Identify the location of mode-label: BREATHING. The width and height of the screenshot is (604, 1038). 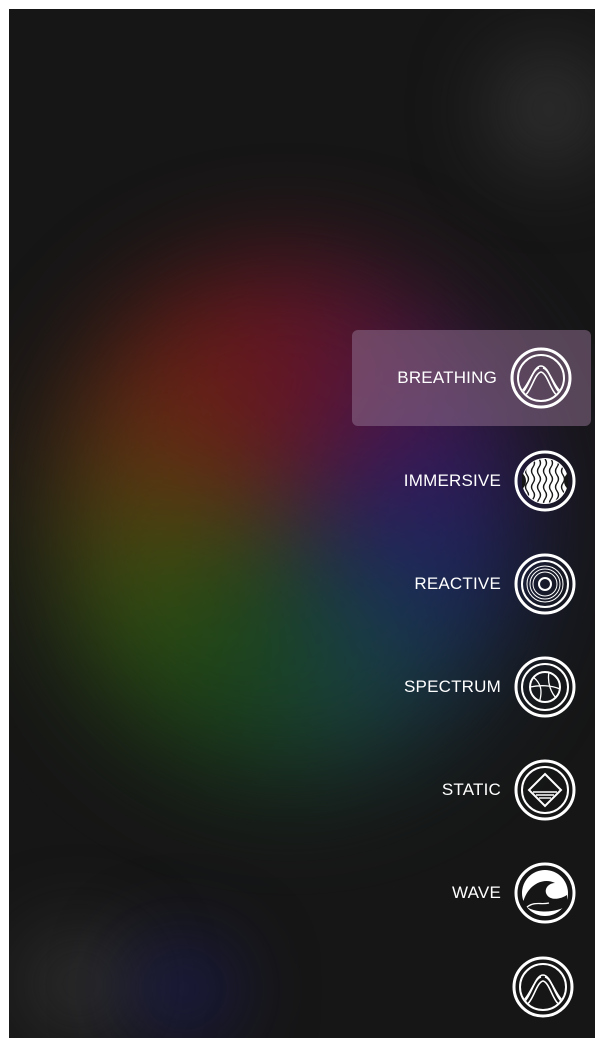
(447, 377).